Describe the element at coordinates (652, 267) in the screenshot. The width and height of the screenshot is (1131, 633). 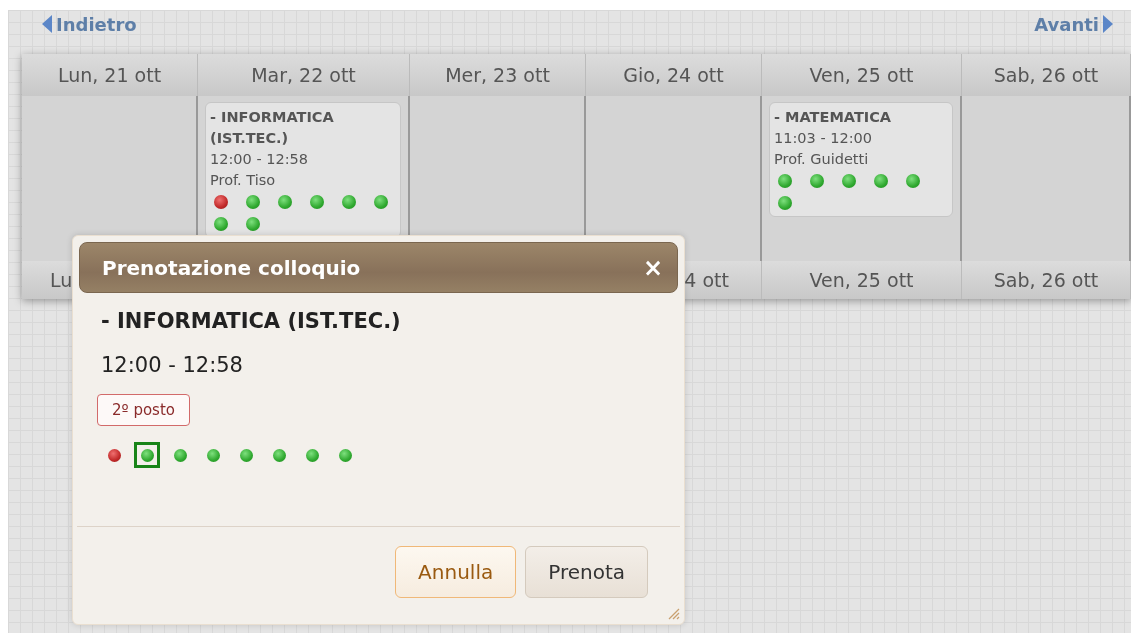
I see `close-button: ×` at that location.